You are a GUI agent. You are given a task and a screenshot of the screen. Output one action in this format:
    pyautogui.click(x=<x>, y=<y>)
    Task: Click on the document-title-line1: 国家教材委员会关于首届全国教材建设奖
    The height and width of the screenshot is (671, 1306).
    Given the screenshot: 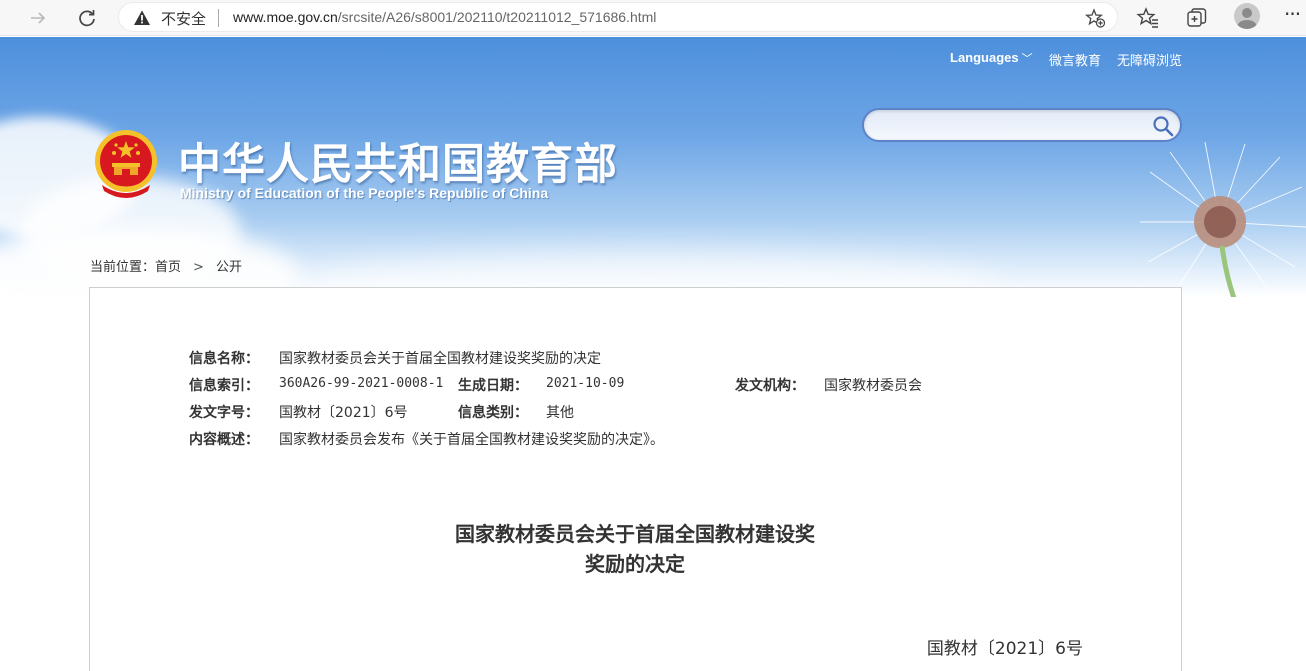 What is the action you would take?
    pyautogui.click(x=635, y=534)
    